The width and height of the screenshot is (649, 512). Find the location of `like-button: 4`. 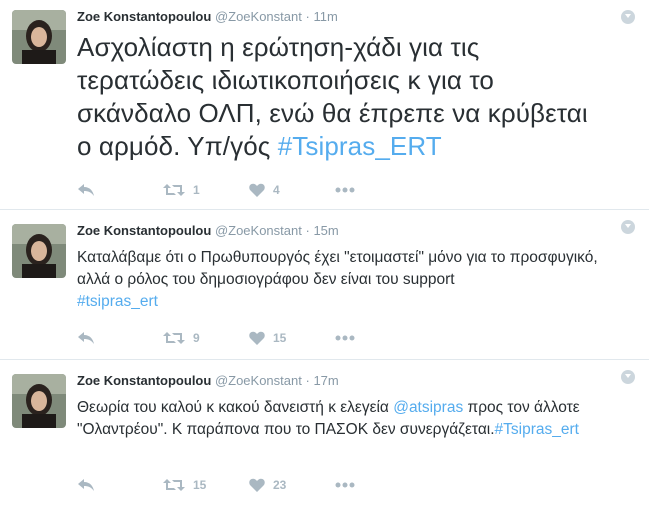

like-button: 4 is located at coordinates (292, 190).